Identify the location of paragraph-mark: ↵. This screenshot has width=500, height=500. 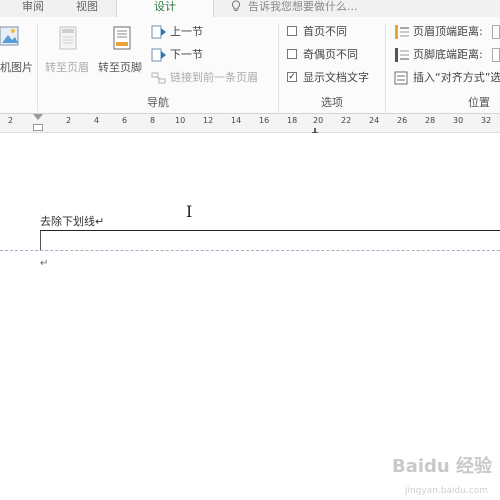
(44, 263).